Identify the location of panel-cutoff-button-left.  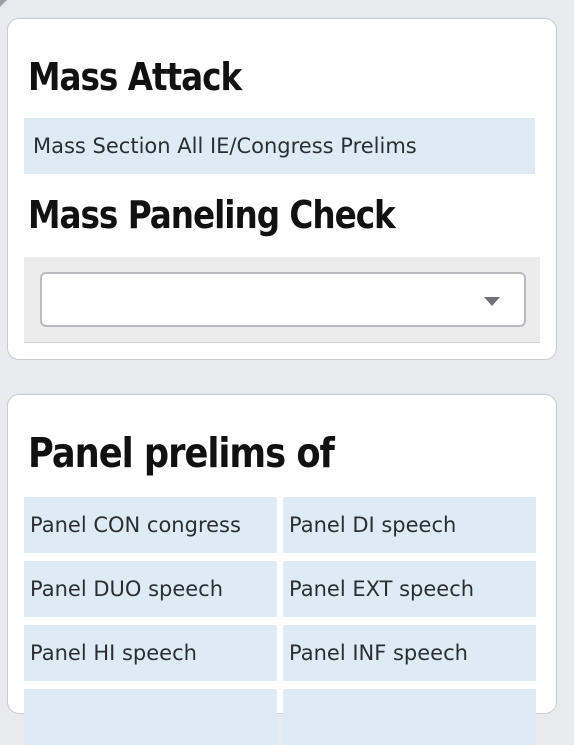
(150, 717).